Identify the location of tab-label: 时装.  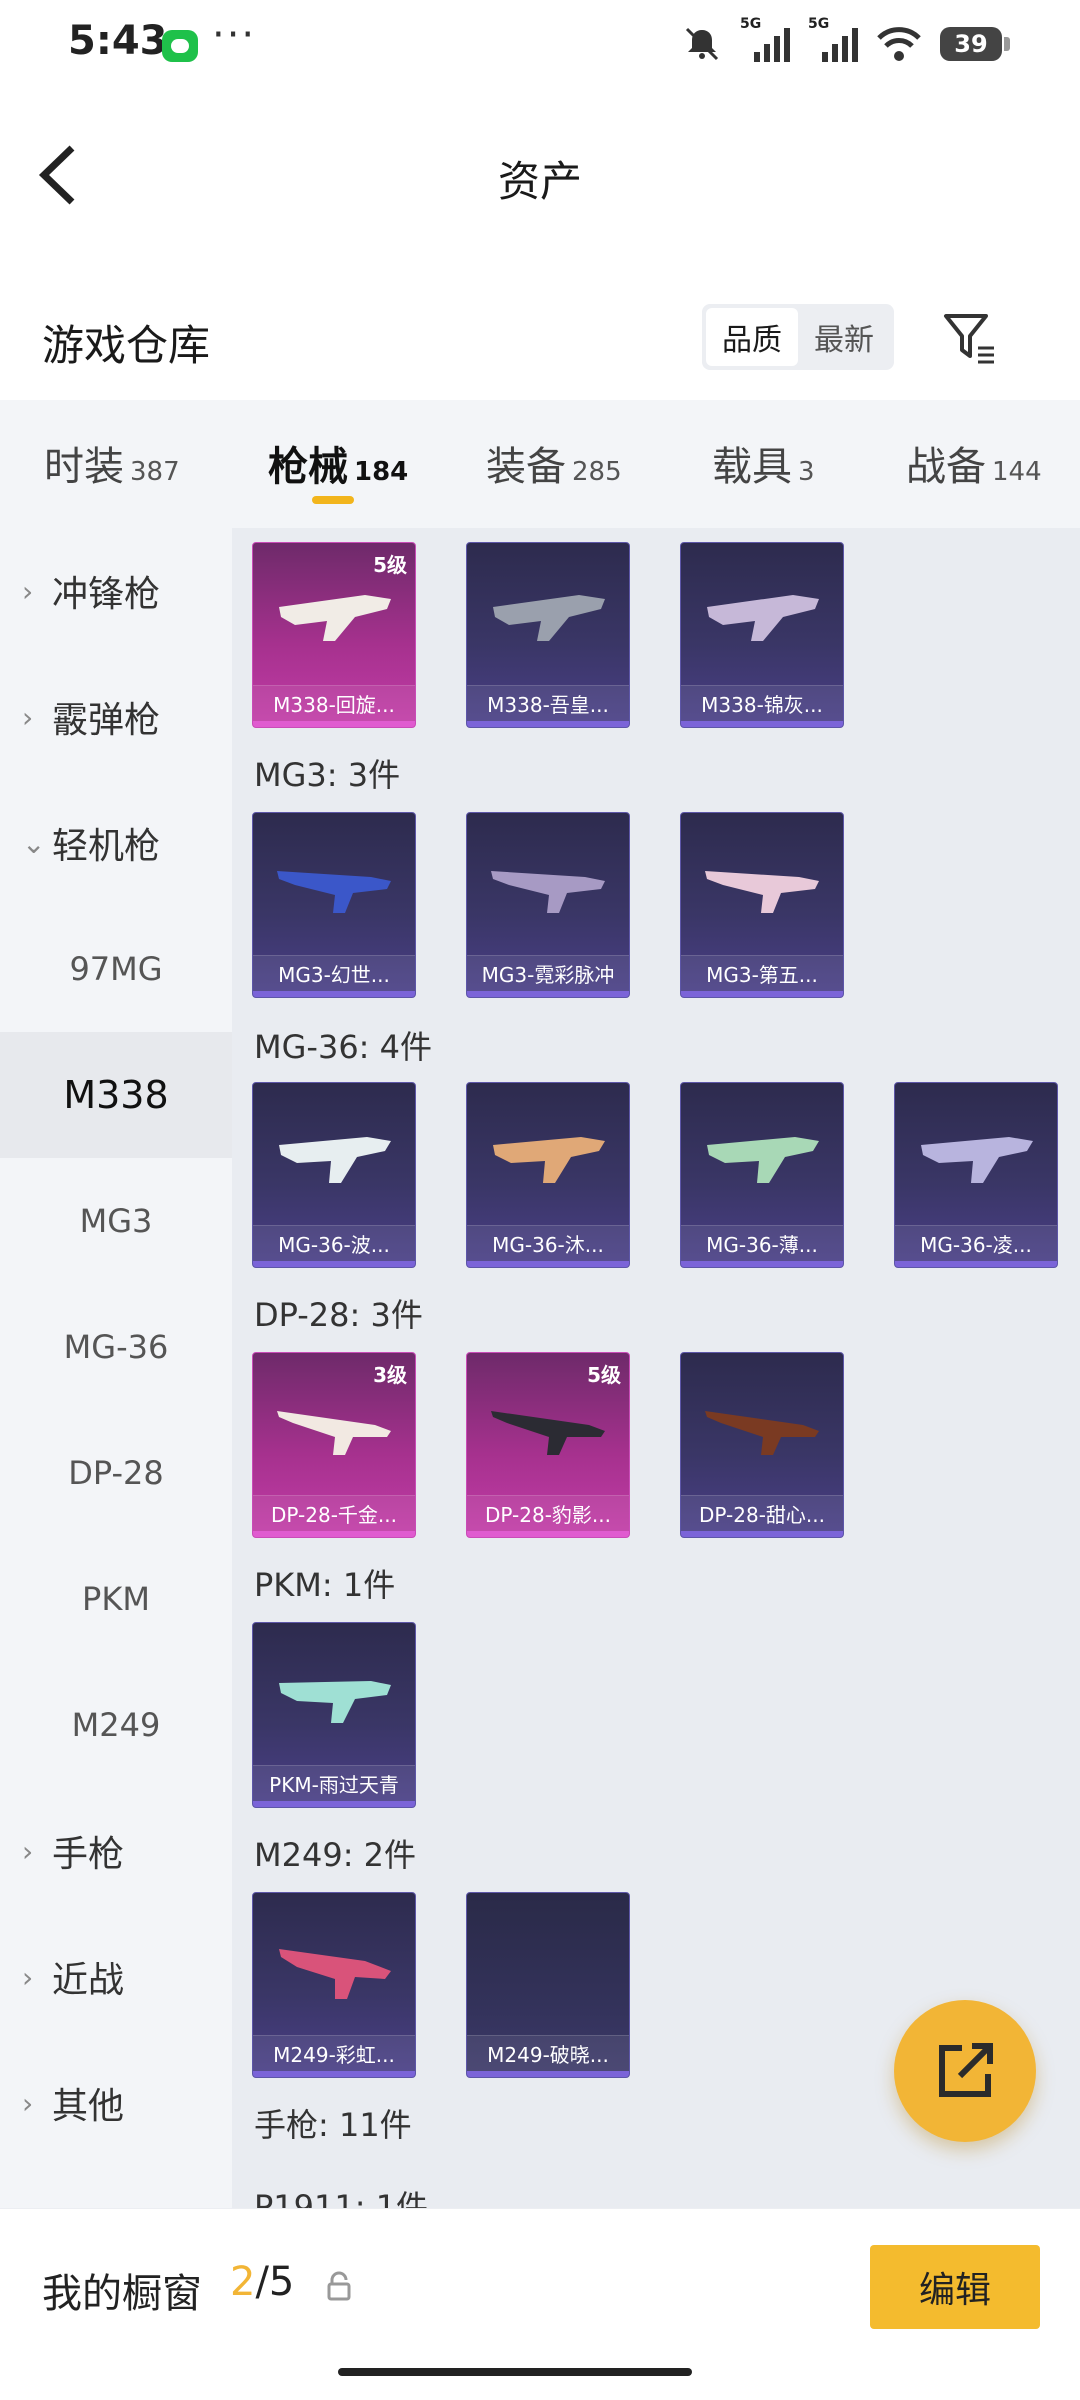
(84, 467).